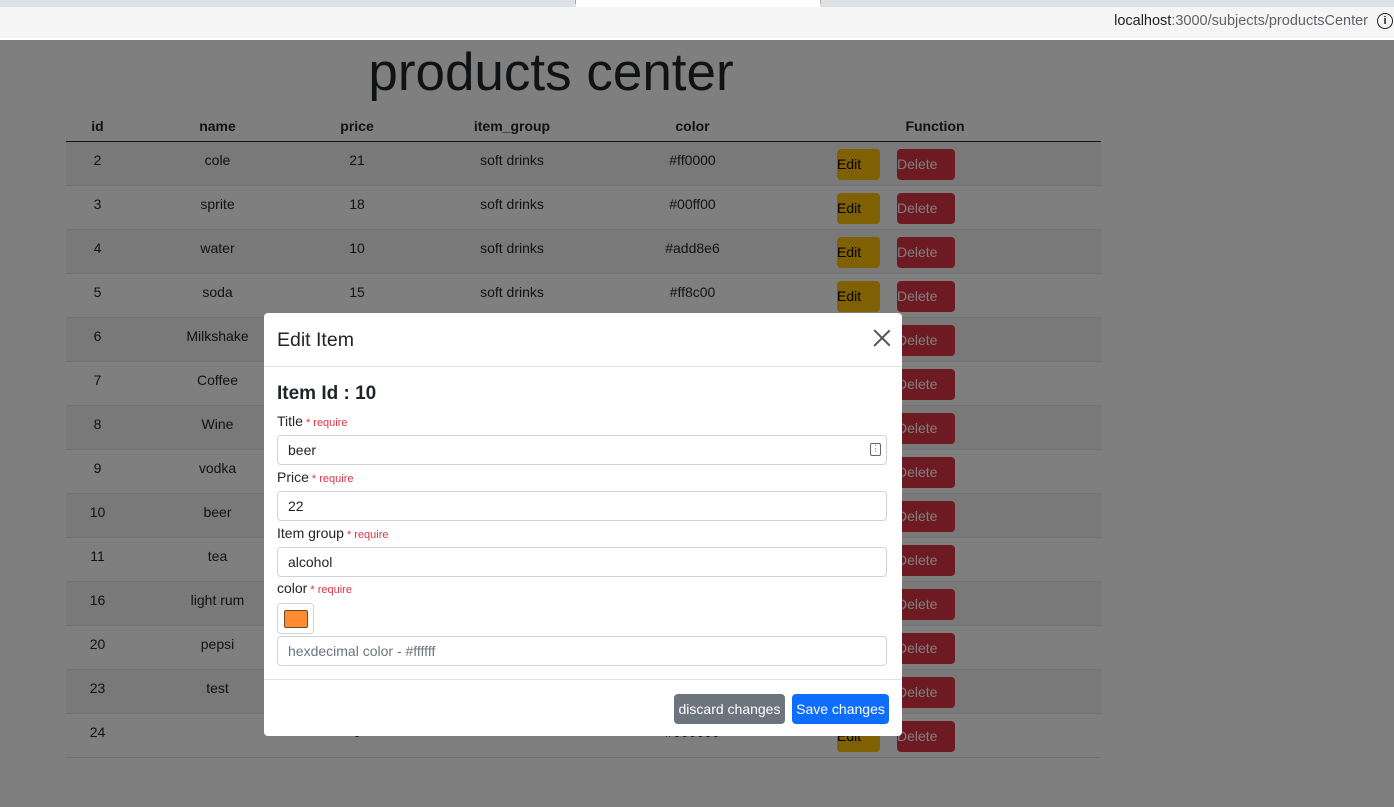 The width and height of the screenshot is (1394, 807). I want to click on title-input, so click(582, 450).